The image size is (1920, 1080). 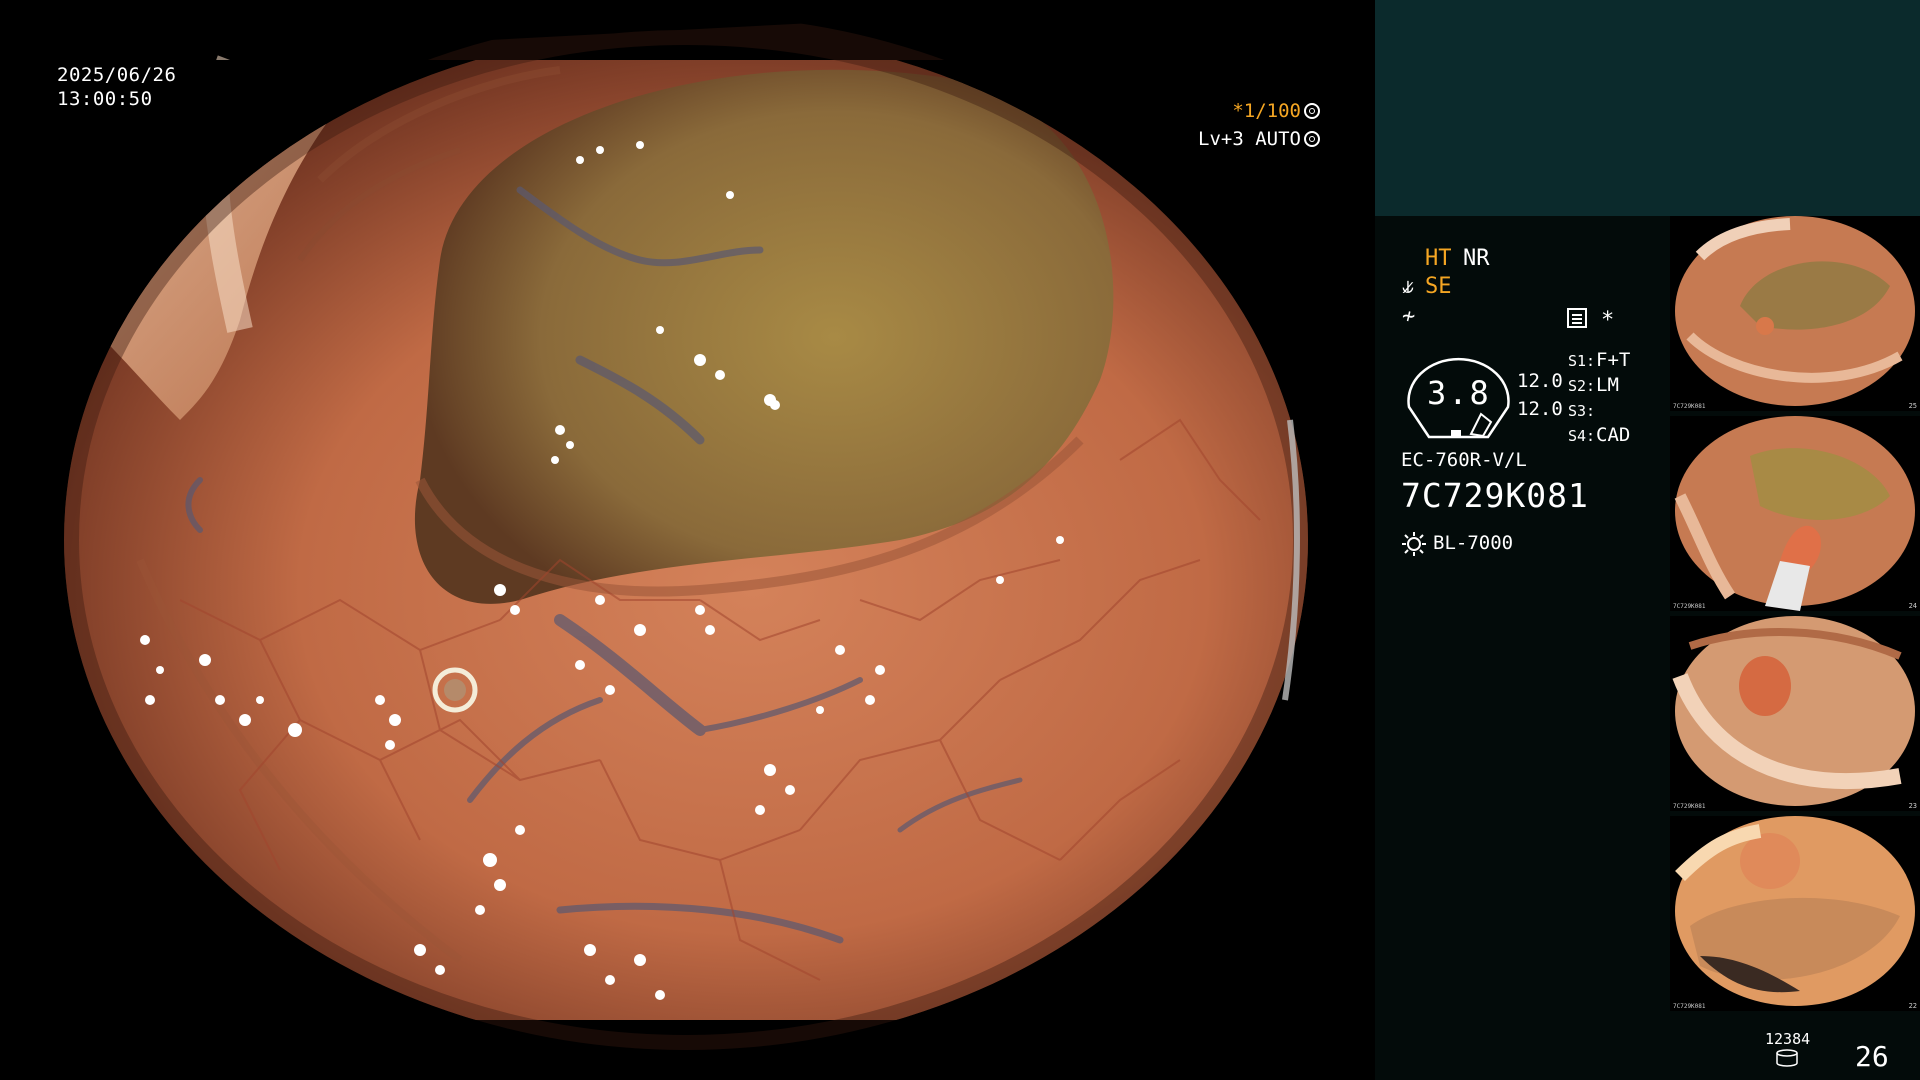 What do you see at coordinates (1414, 544) in the screenshot?
I see `sun-lamp-icon` at bounding box center [1414, 544].